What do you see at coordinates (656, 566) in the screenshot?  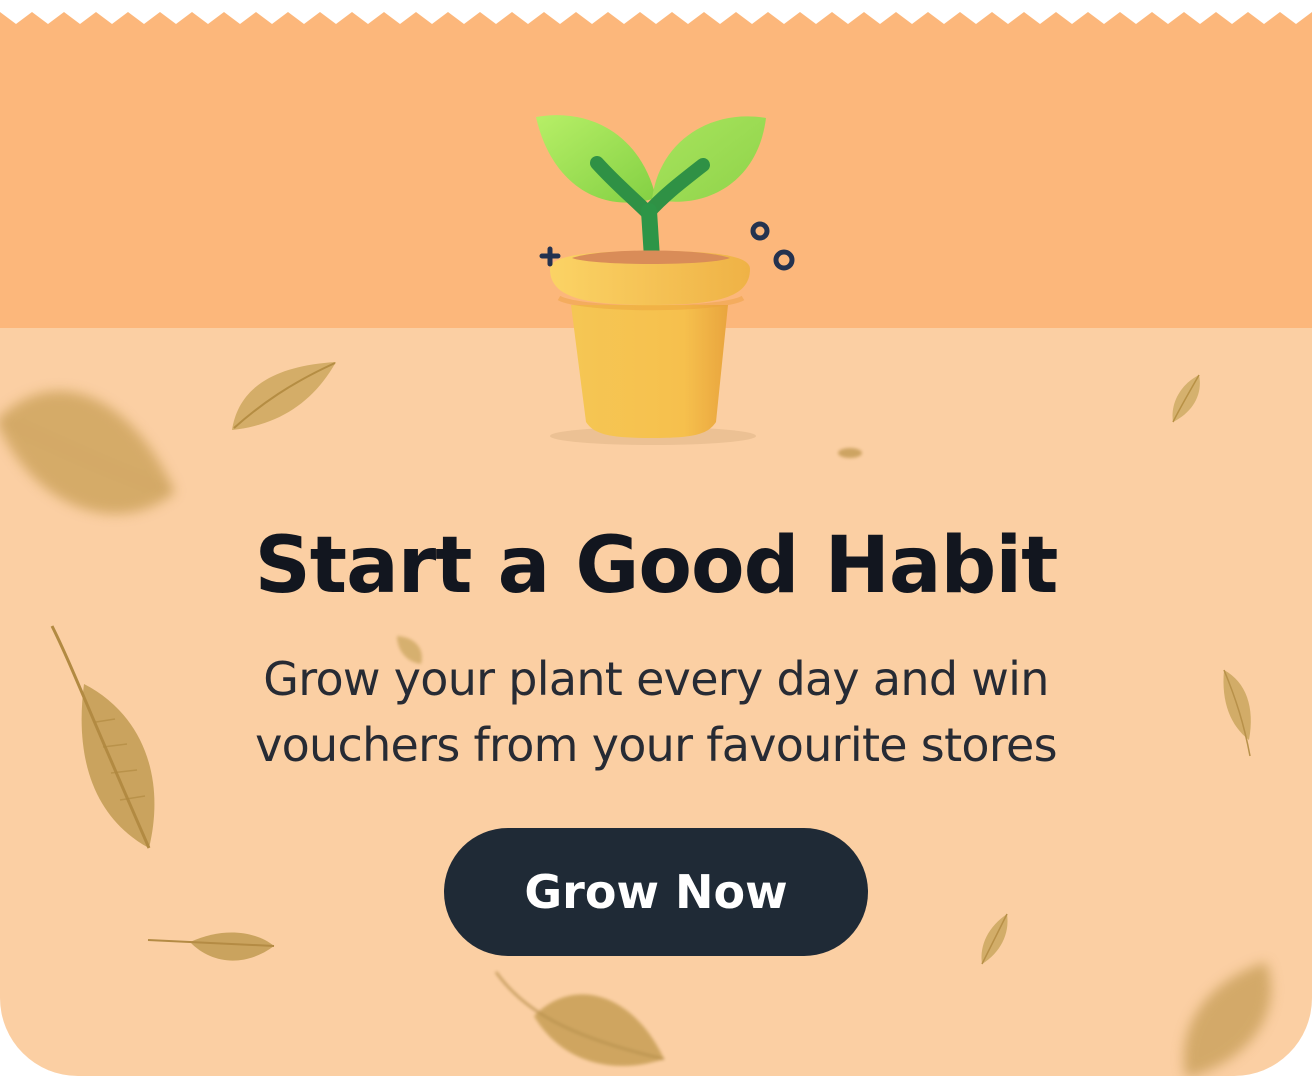 I see `banner-title: Start a Good Habit` at bounding box center [656, 566].